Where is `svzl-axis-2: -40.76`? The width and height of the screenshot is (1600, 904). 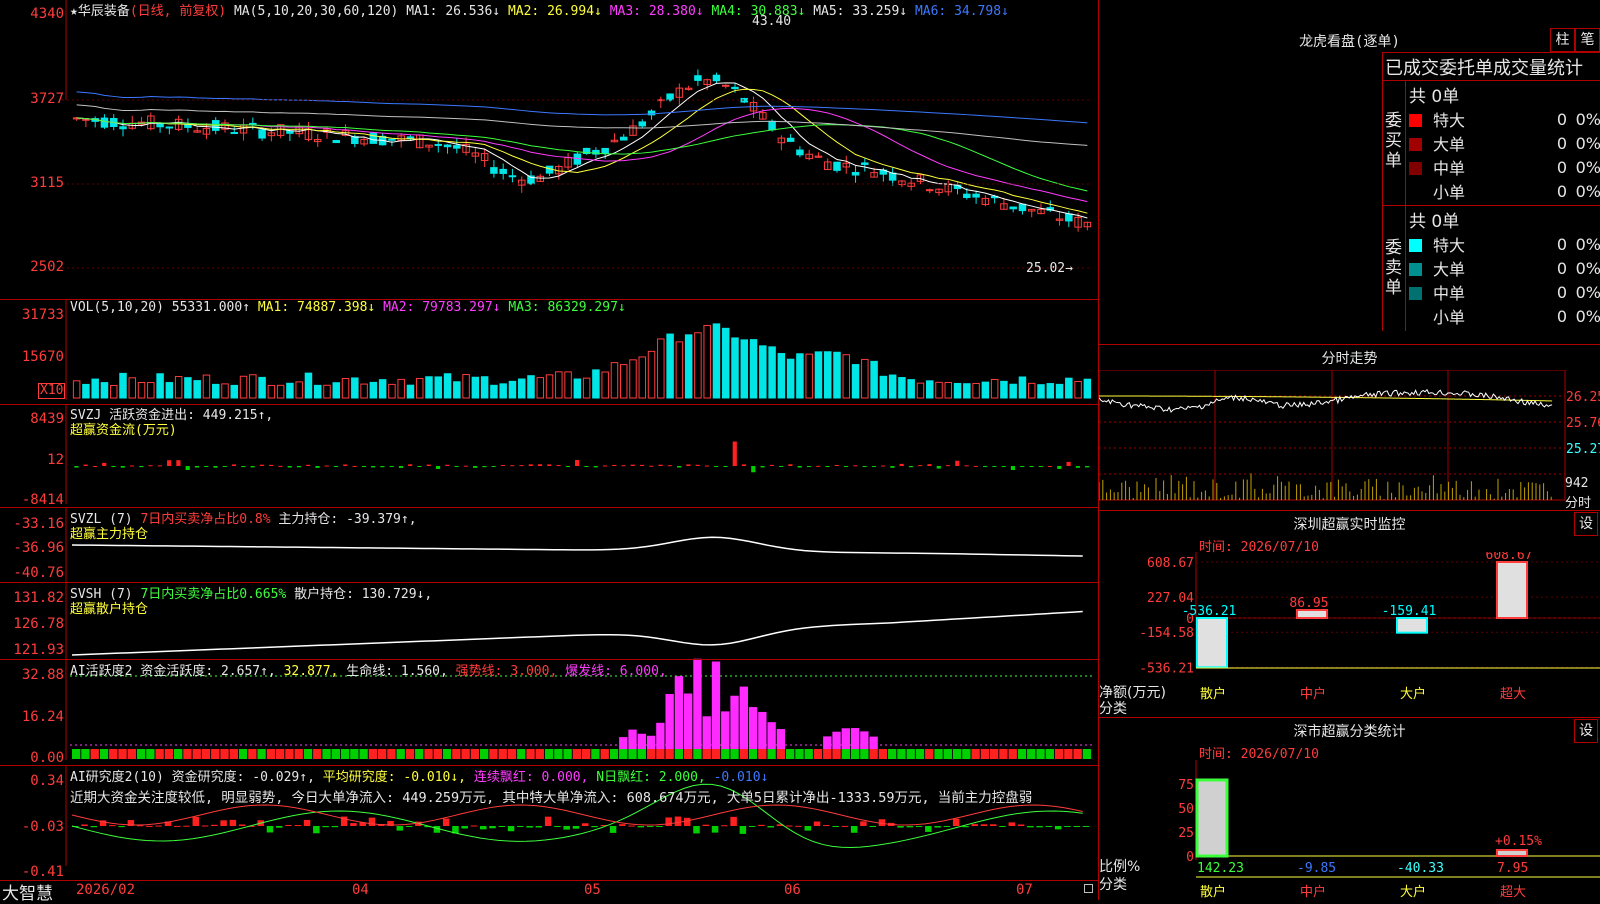 svzl-axis-2: -40.76 is located at coordinates (38, 573).